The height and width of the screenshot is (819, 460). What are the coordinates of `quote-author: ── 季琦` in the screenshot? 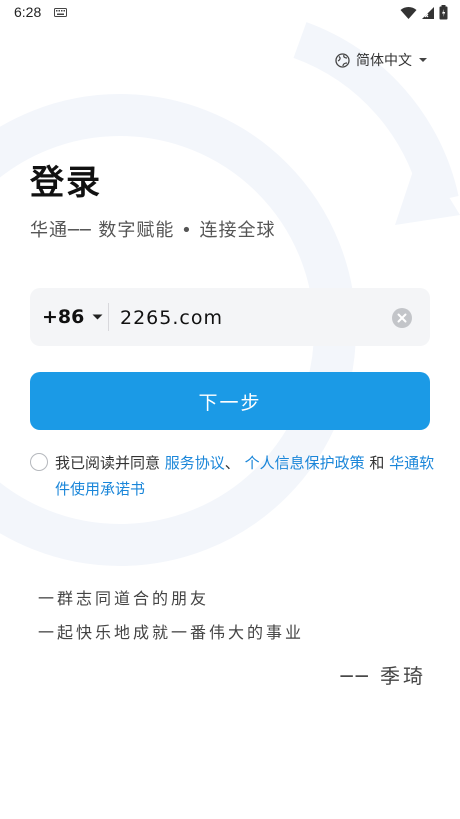 It's located at (383, 676).